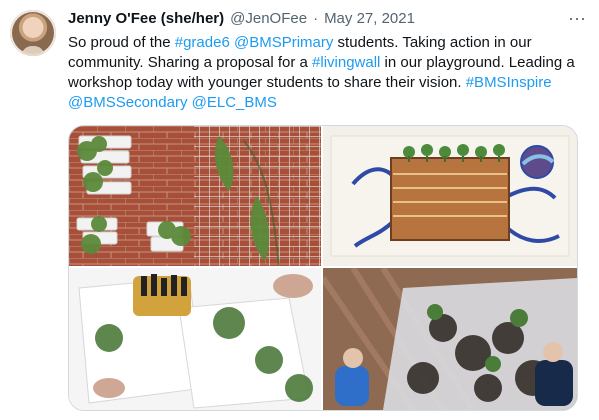  Describe the element at coordinates (121, 42) in the screenshot. I see `tweet-text-part: So proud of the` at that location.